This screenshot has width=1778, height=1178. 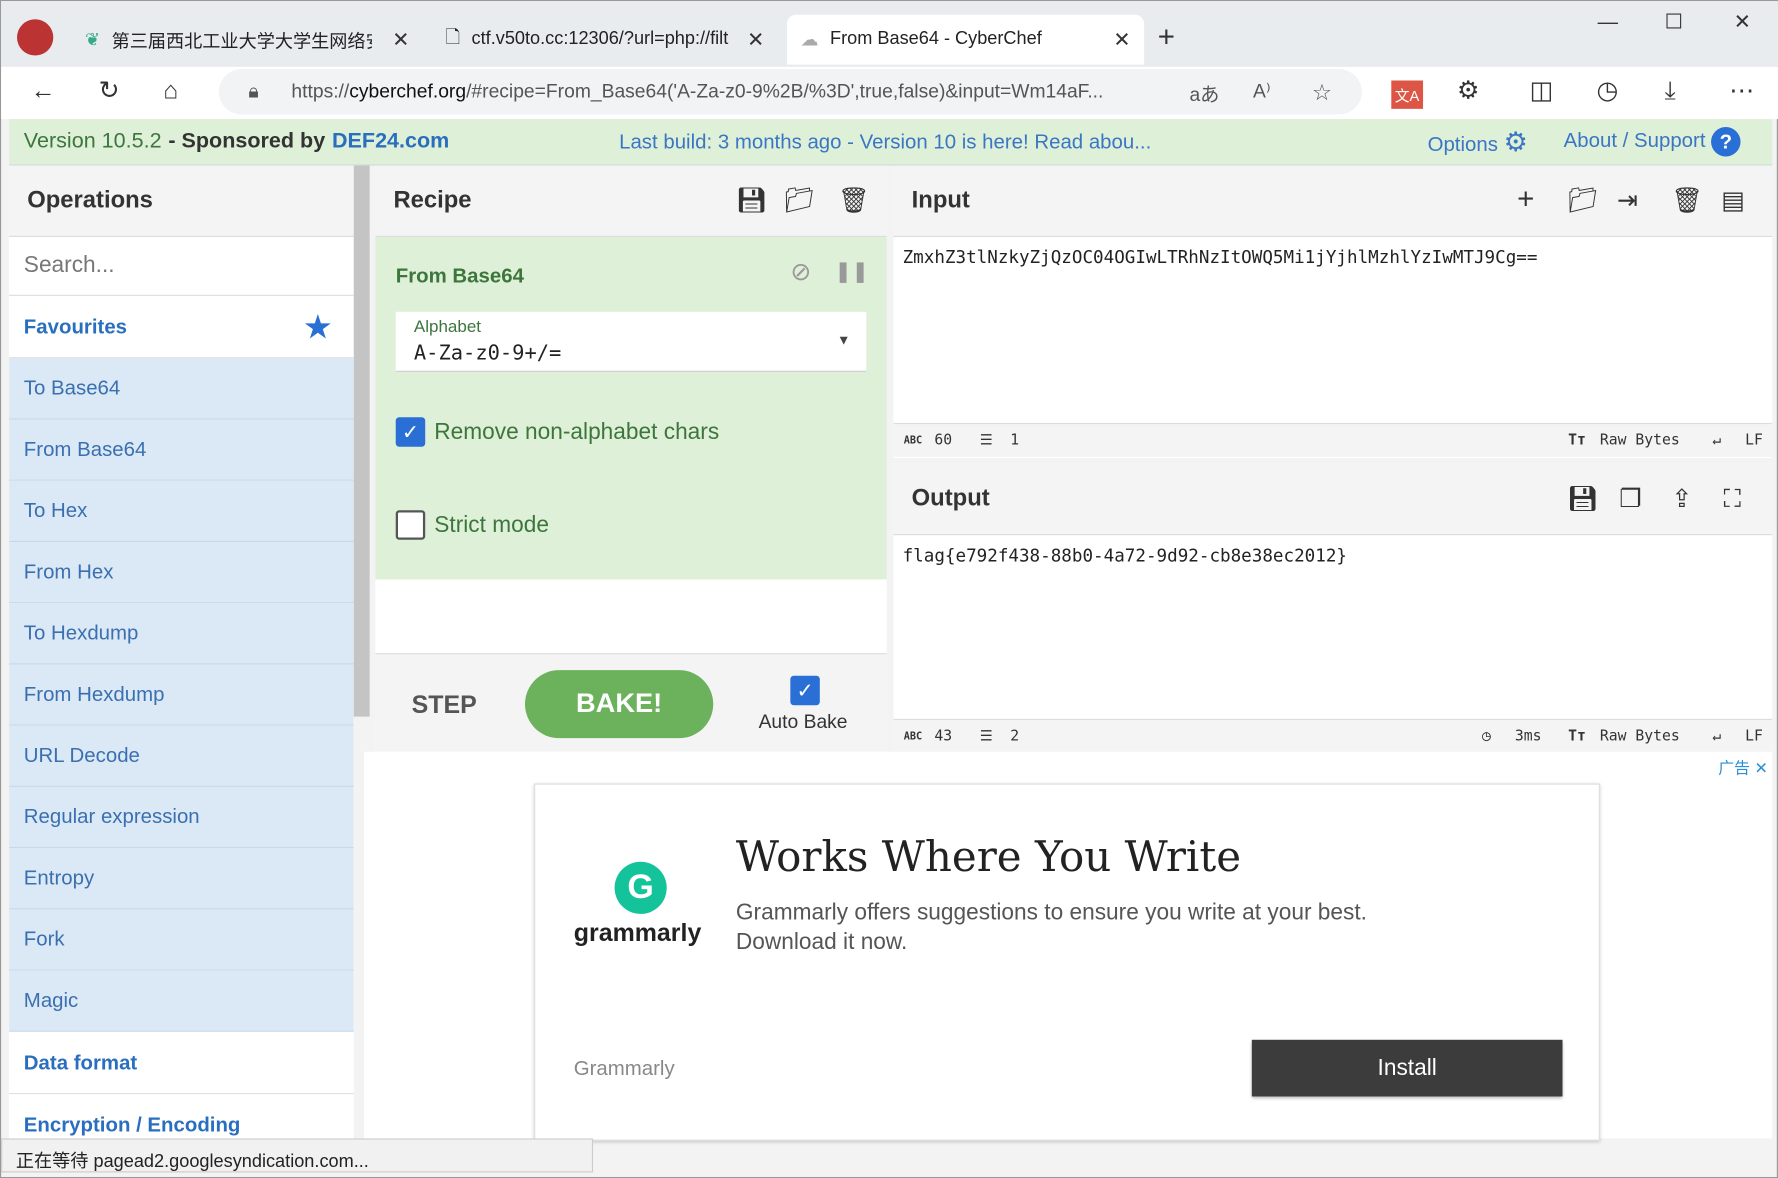 What do you see at coordinates (1478, 141) in the screenshot?
I see `options-button: Options ⚙` at bounding box center [1478, 141].